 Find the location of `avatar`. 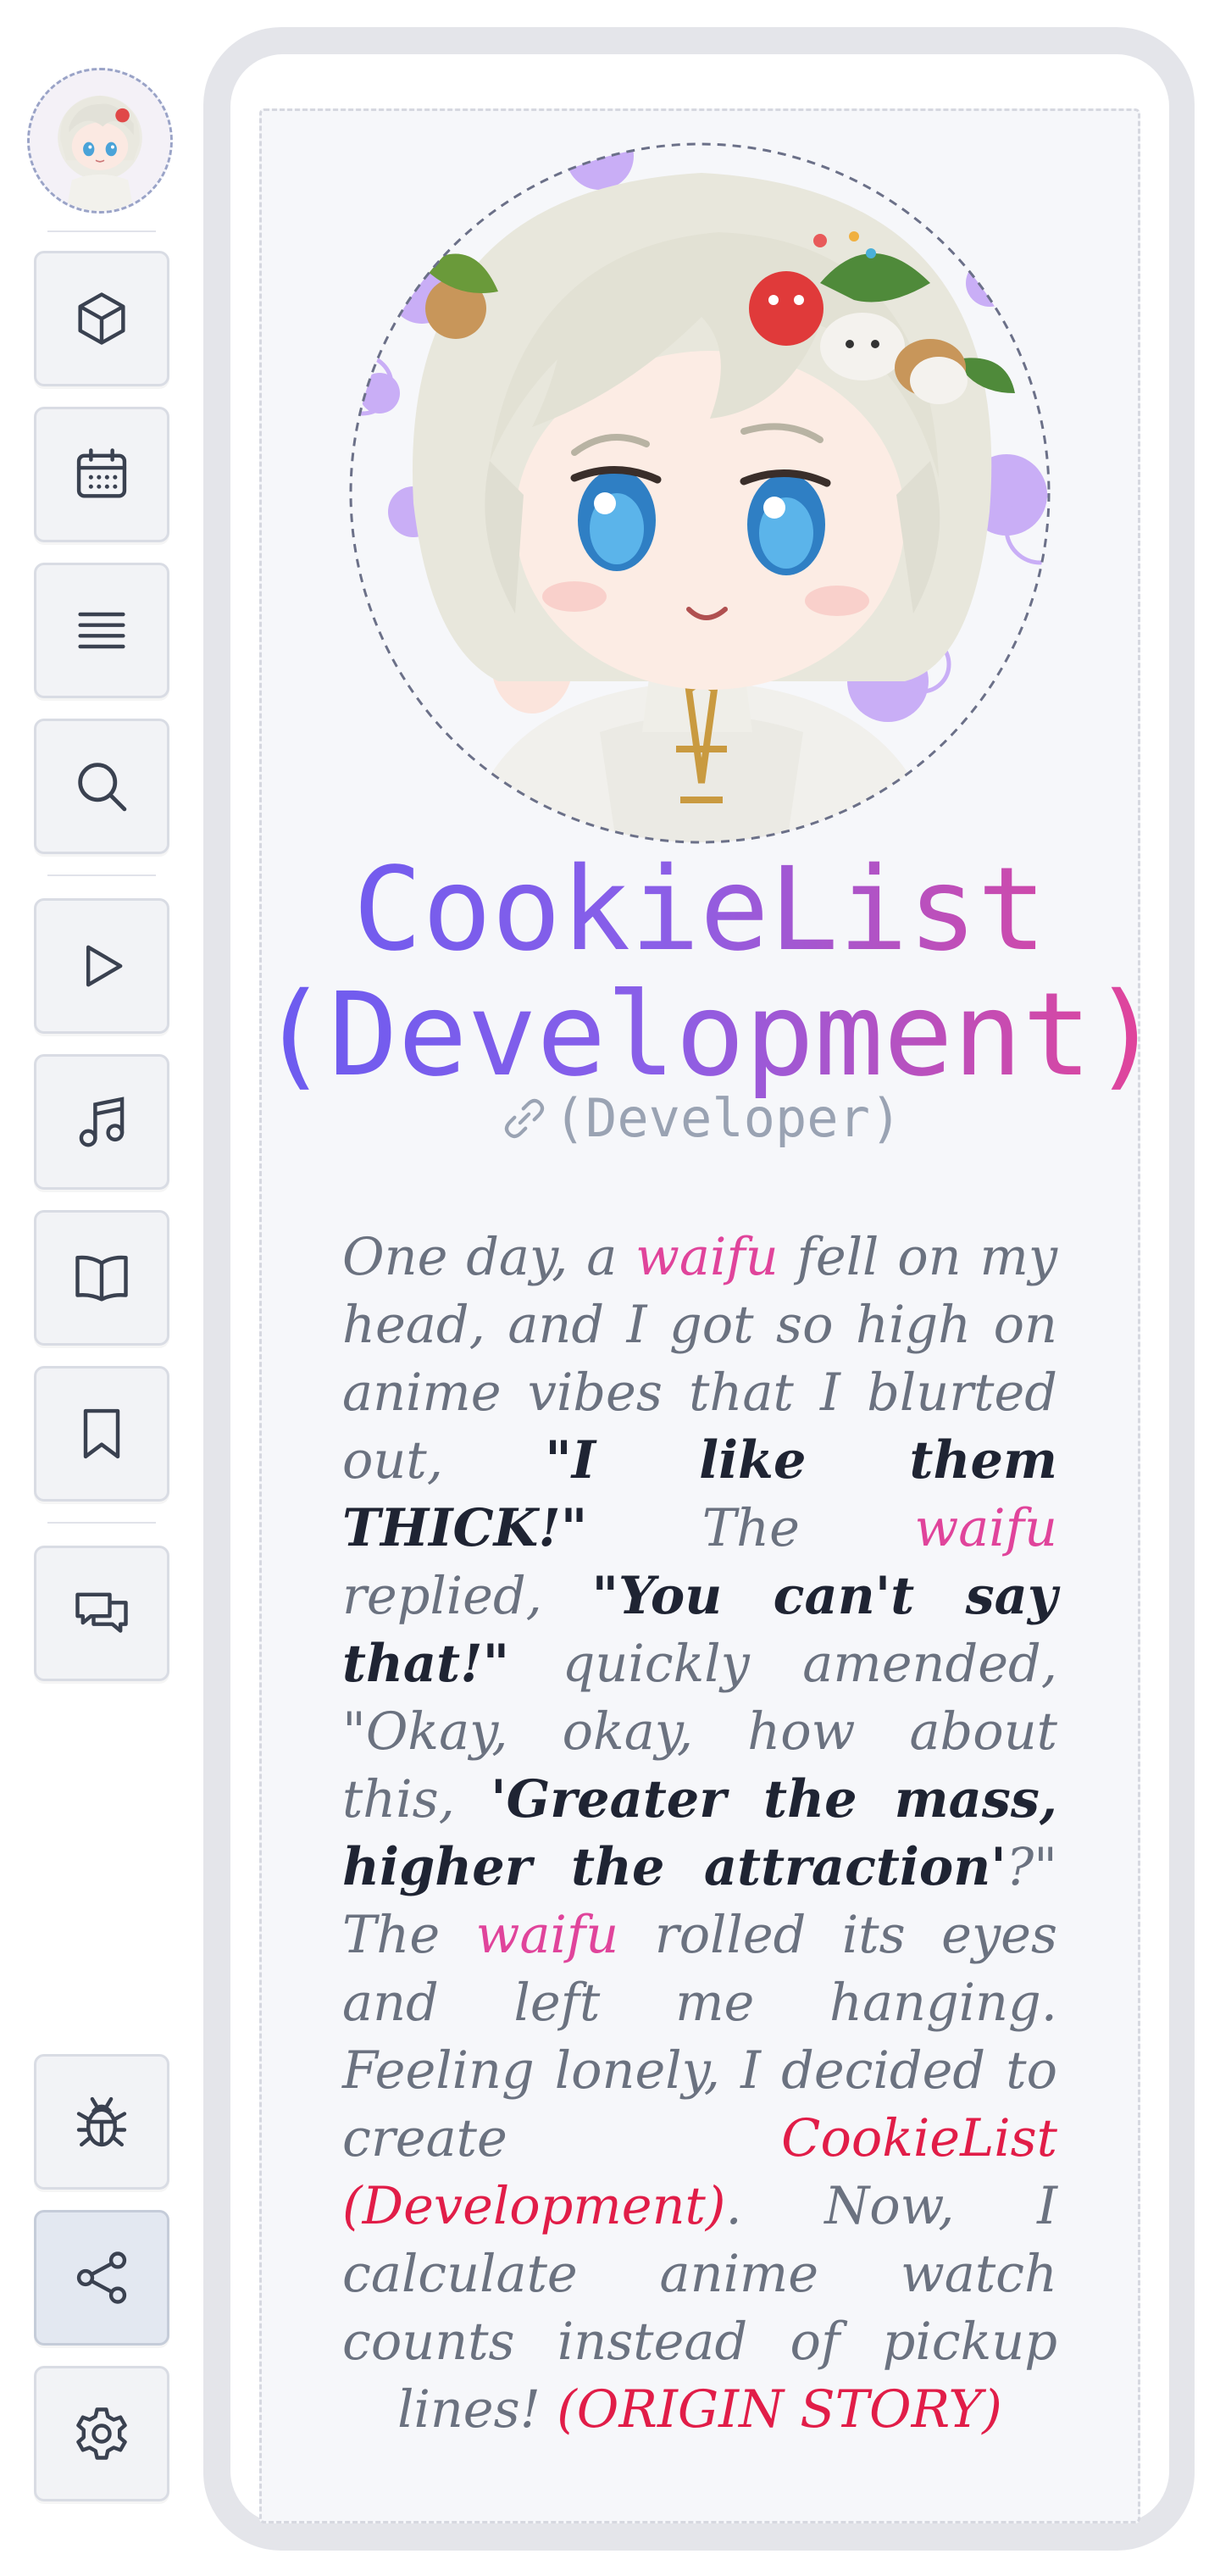

avatar is located at coordinates (100, 141).